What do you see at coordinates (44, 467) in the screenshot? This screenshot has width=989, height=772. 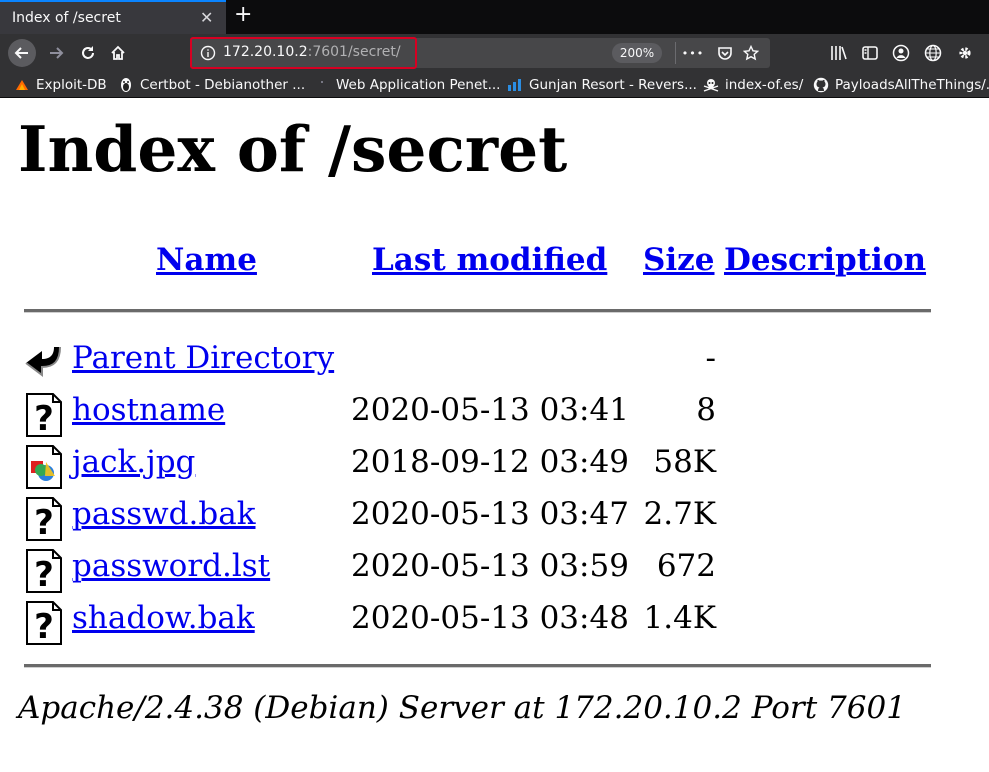 I see `image-file-icon` at bounding box center [44, 467].